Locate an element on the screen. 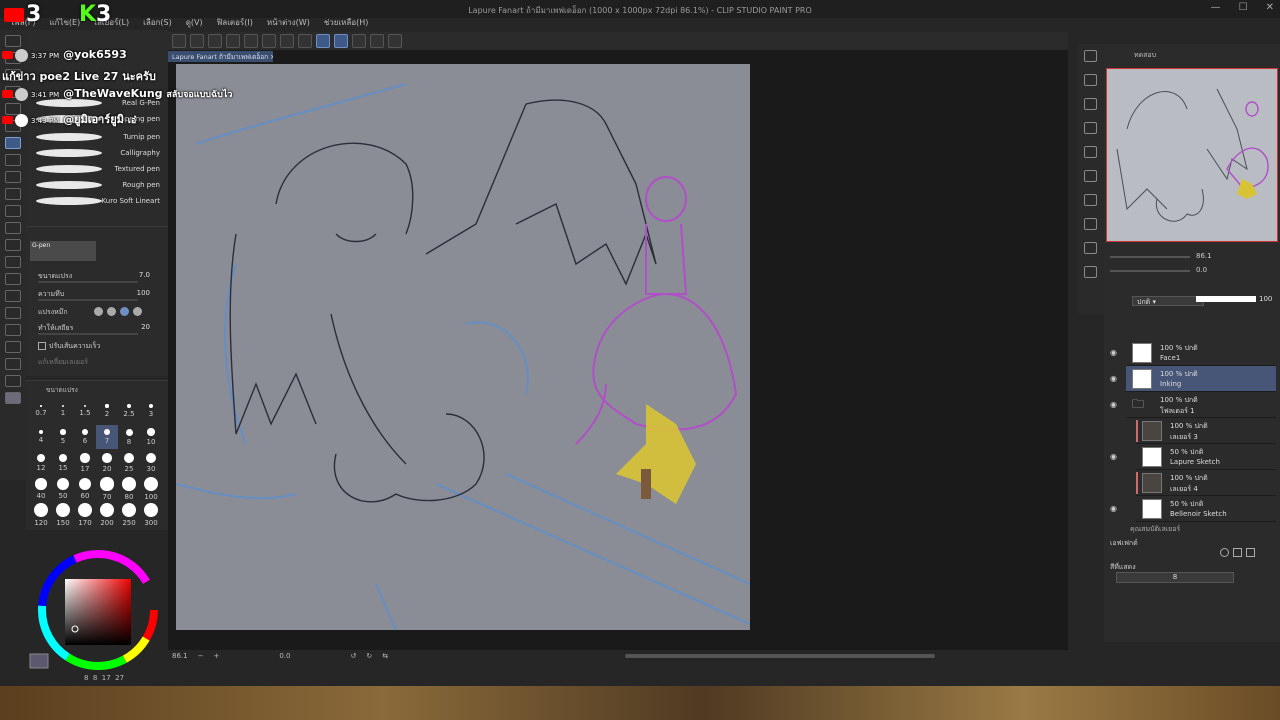  size-cell: 15 is located at coordinates (63, 463).